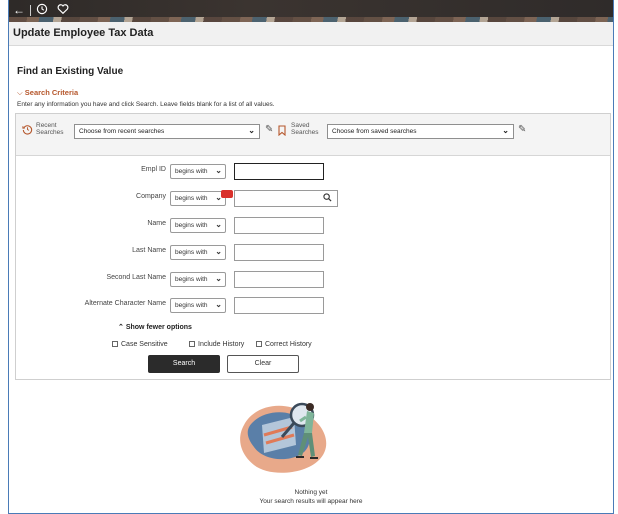  What do you see at coordinates (121, 327) in the screenshot?
I see `chevron-up-icon: ⌃` at bounding box center [121, 327].